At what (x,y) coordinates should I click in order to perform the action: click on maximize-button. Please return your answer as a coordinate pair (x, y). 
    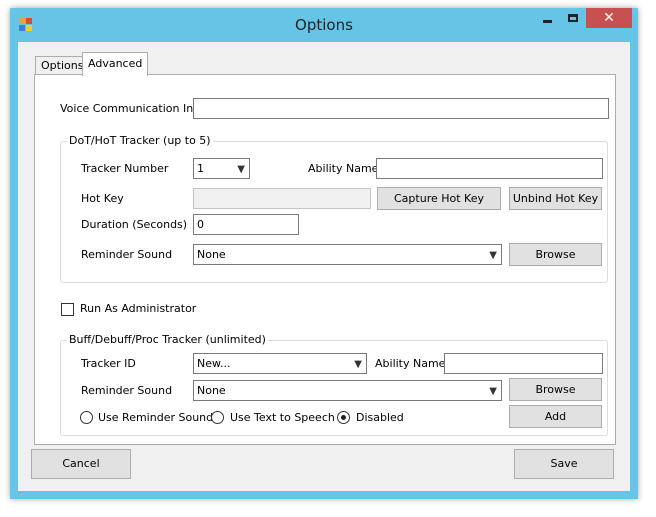
    Looking at the image, I should click on (573, 18).